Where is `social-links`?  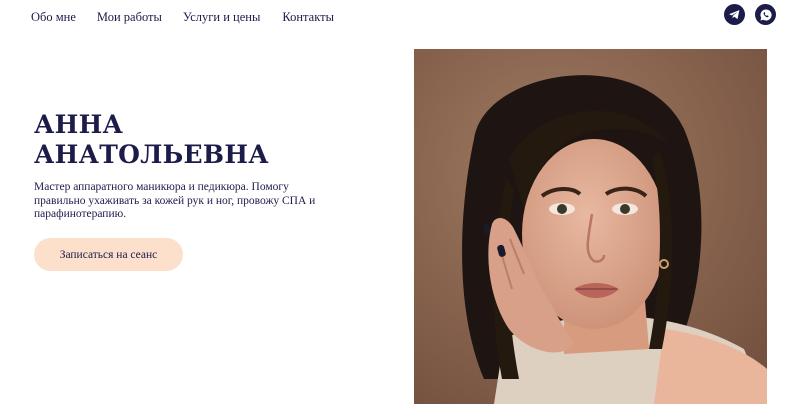 social-links is located at coordinates (750, 14).